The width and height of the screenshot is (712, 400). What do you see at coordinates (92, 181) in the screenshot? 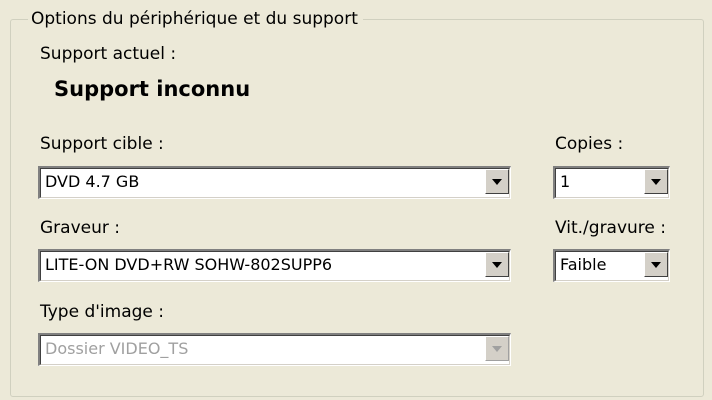
I see `target-media-value: DVD 4.7 GB` at bounding box center [92, 181].